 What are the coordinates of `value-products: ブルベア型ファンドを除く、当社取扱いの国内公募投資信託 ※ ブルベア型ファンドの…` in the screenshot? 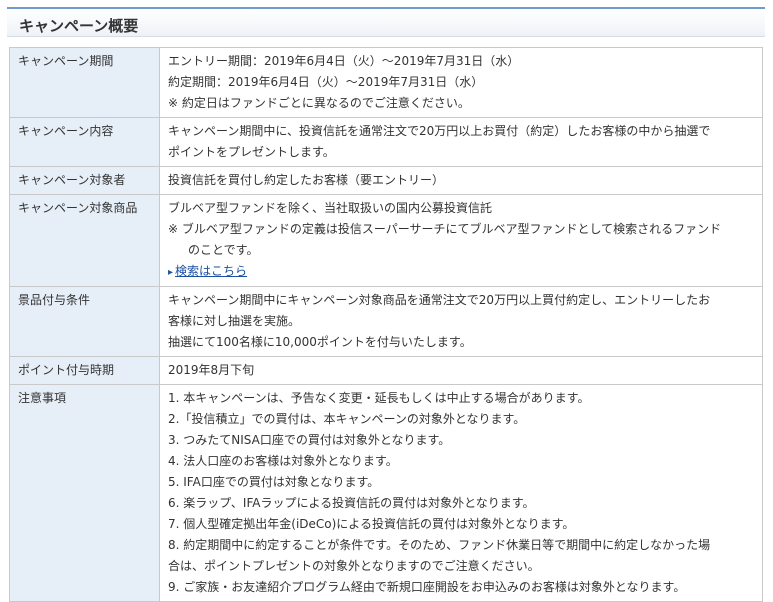 It's located at (461, 240).